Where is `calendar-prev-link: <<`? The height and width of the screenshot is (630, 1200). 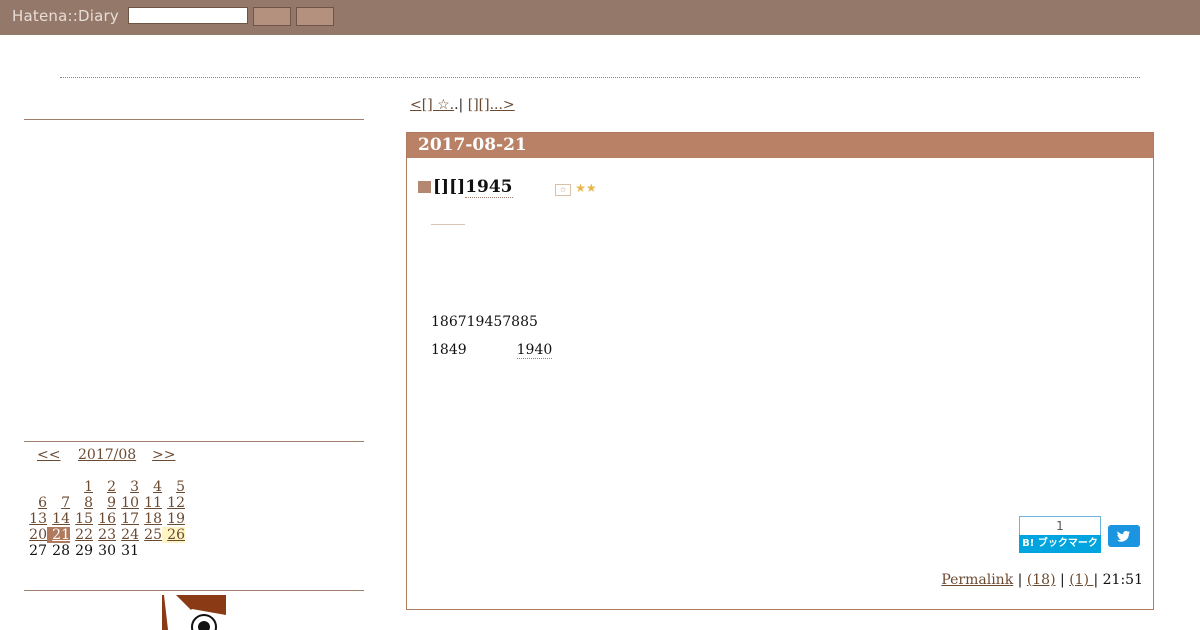 calendar-prev-link: << is located at coordinates (48, 455).